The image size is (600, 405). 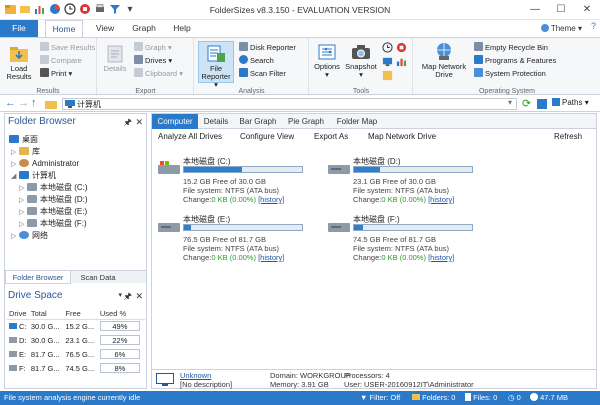 I want to click on paths-menu: Paths ▾, so click(x=570, y=102).